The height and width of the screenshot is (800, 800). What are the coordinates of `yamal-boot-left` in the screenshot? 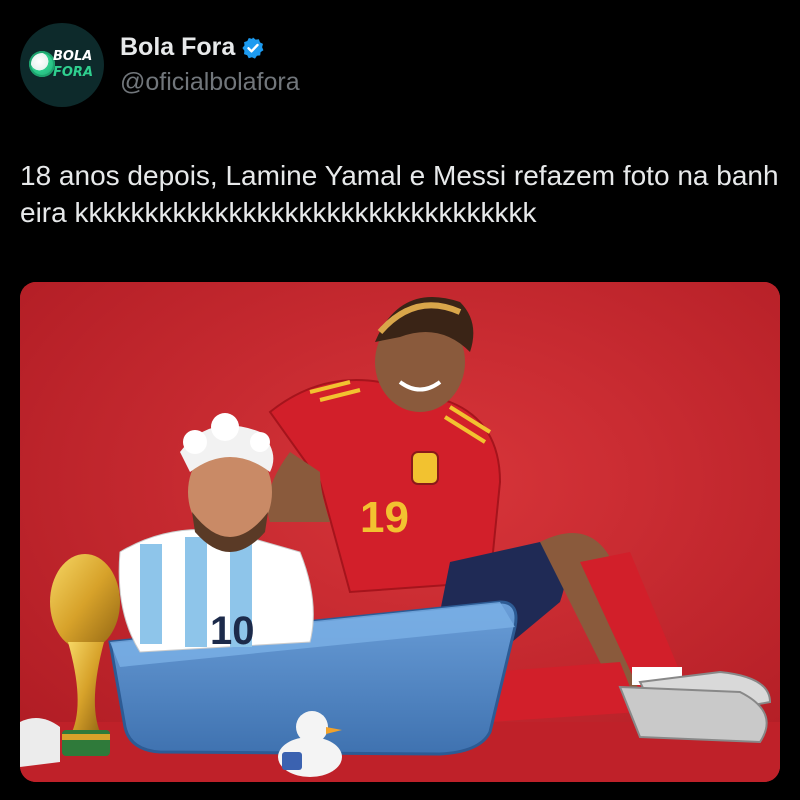 It's located at (693, 714).